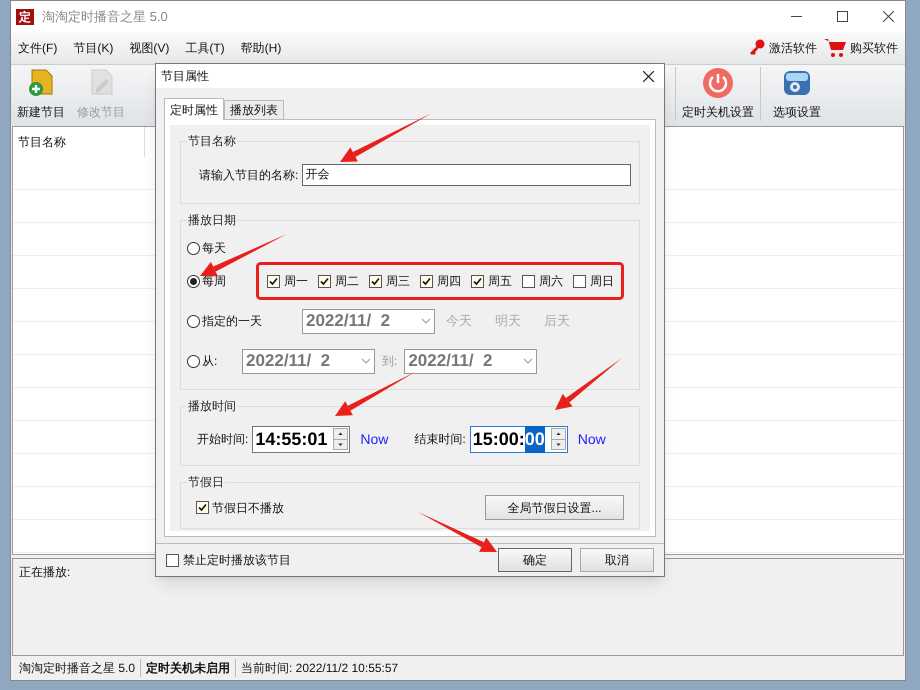  I want to click on time-field: 14:55:01, so click(301, 439).